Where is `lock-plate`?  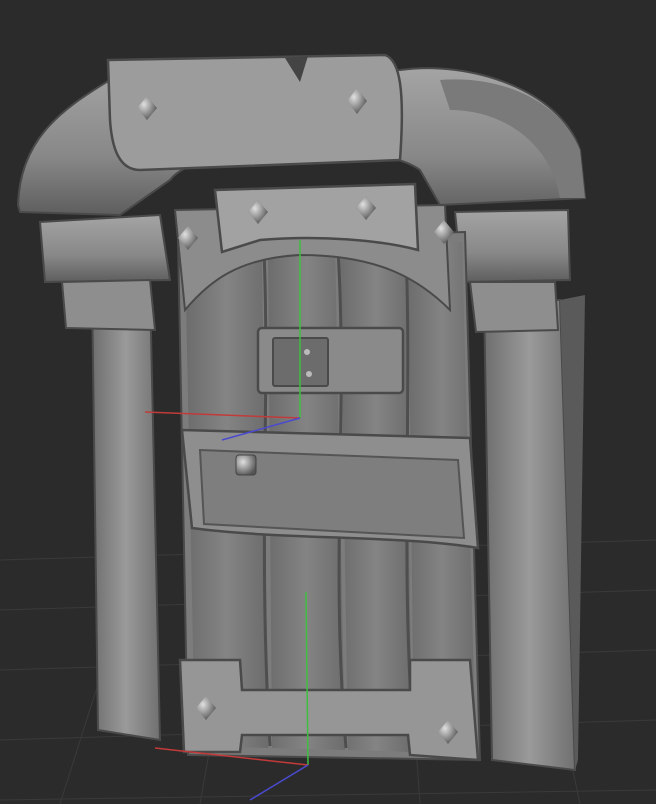
lock-plate is located at coordinates (330, 360).